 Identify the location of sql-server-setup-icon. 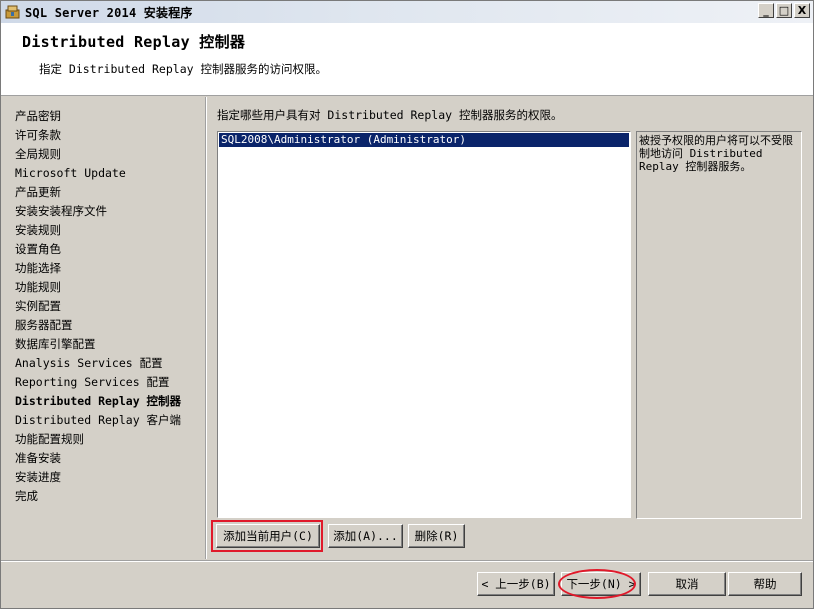
(12, 12).